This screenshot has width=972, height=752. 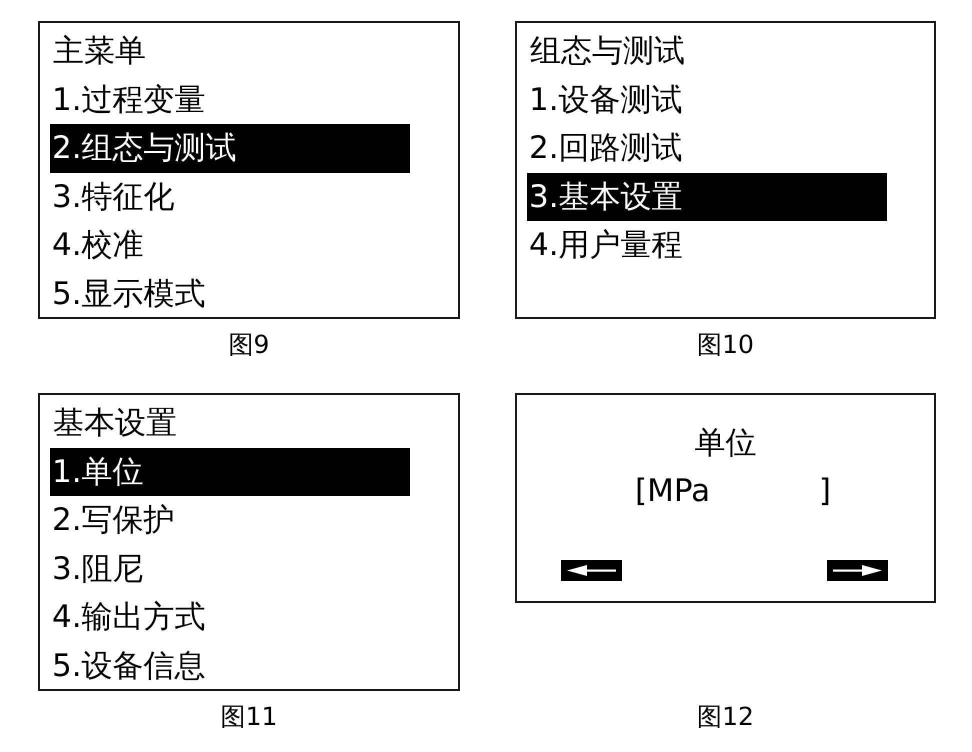 I want to click on menu-item: 5.显示模式, so click(x=230, y=294).